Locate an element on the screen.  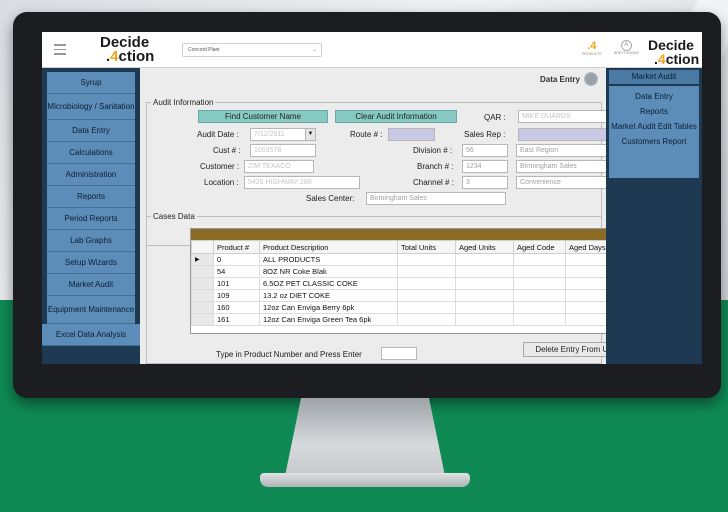
monitor-stand-base is located at coordinates (365, 480).